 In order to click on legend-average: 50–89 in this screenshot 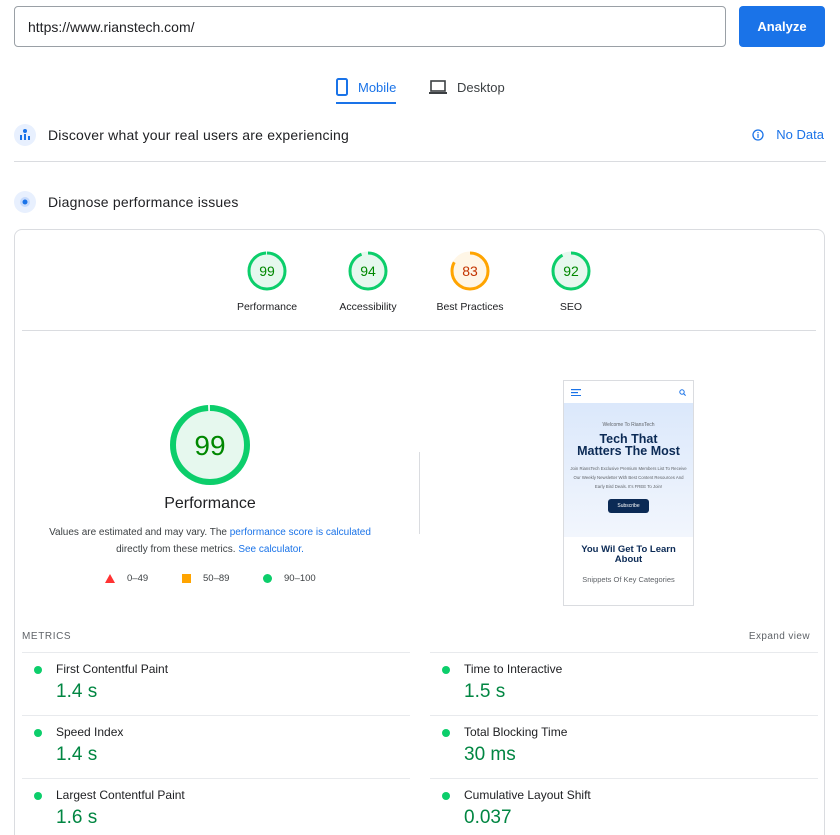, I will do `click(205, 578)`.